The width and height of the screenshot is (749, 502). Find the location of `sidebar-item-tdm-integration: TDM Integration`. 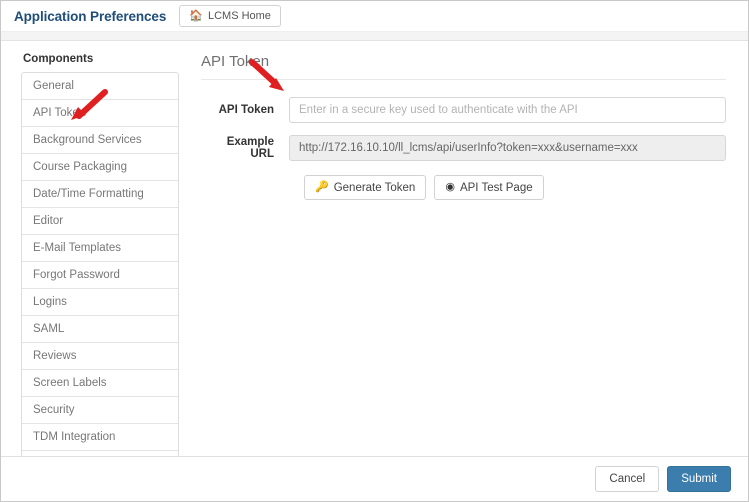

sidebar-item-tdm-integration: TDM Integration is located at coordinates (100, 437).